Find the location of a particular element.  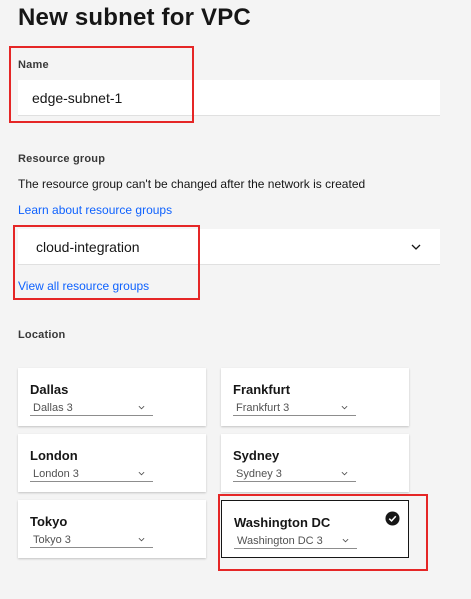

location-tile-tokyo: Tokyo Tokyo 3 is located at coordinates (112, 529).